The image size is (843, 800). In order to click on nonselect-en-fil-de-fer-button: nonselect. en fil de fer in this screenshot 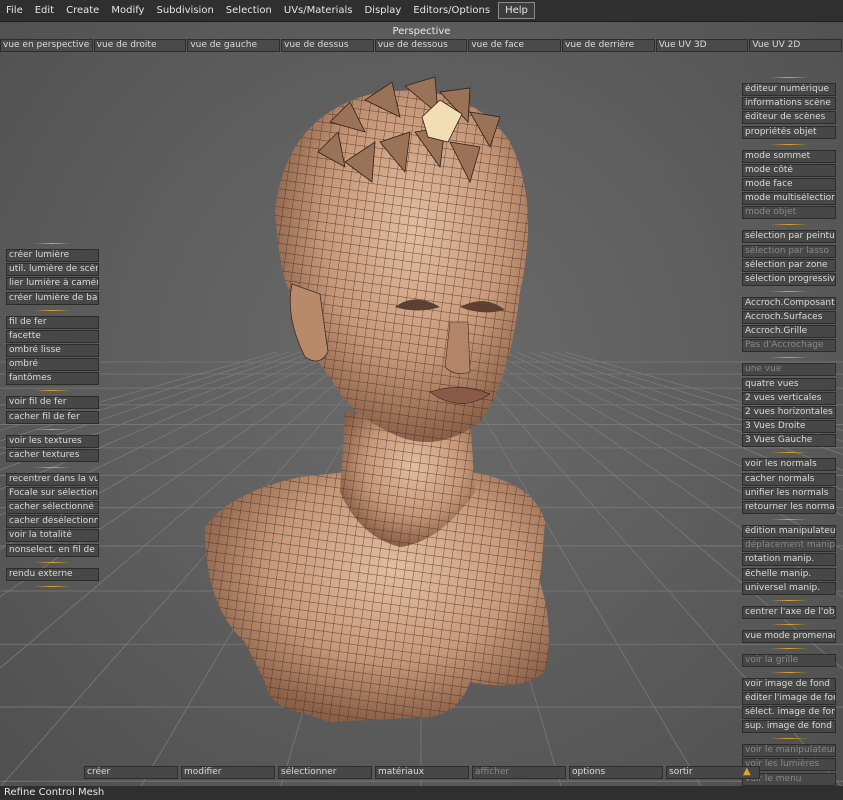, I will do `click(52, 550)`.